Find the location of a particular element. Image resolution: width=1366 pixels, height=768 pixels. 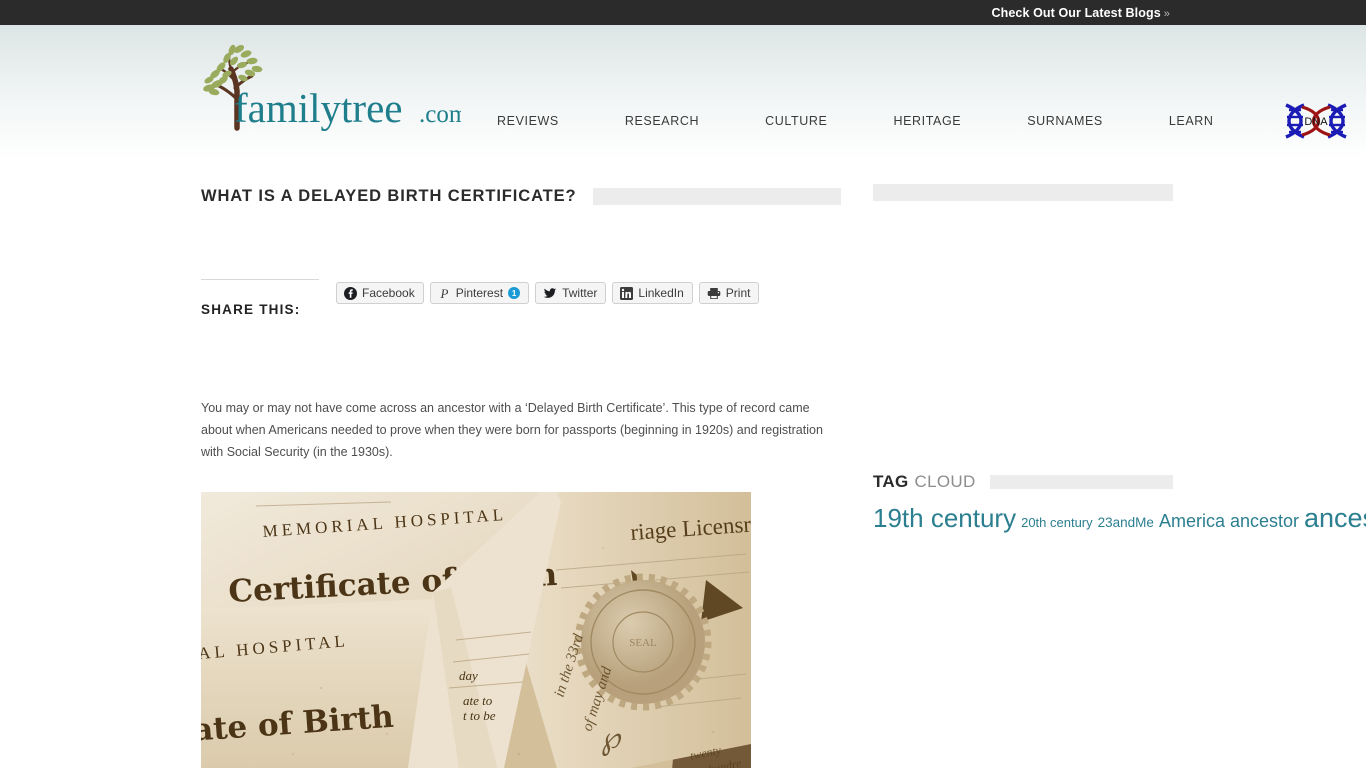

nav-item-reviews: REVIEWS is located at coordinates (528, 121).